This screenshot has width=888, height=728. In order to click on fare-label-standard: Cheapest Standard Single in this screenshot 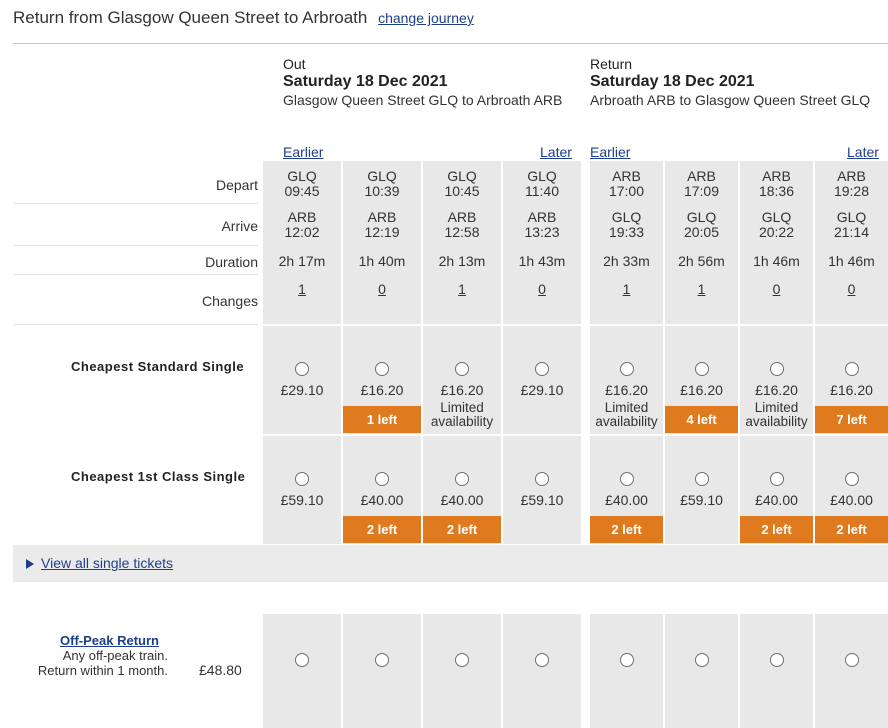, I will do `click(158, 366)`.